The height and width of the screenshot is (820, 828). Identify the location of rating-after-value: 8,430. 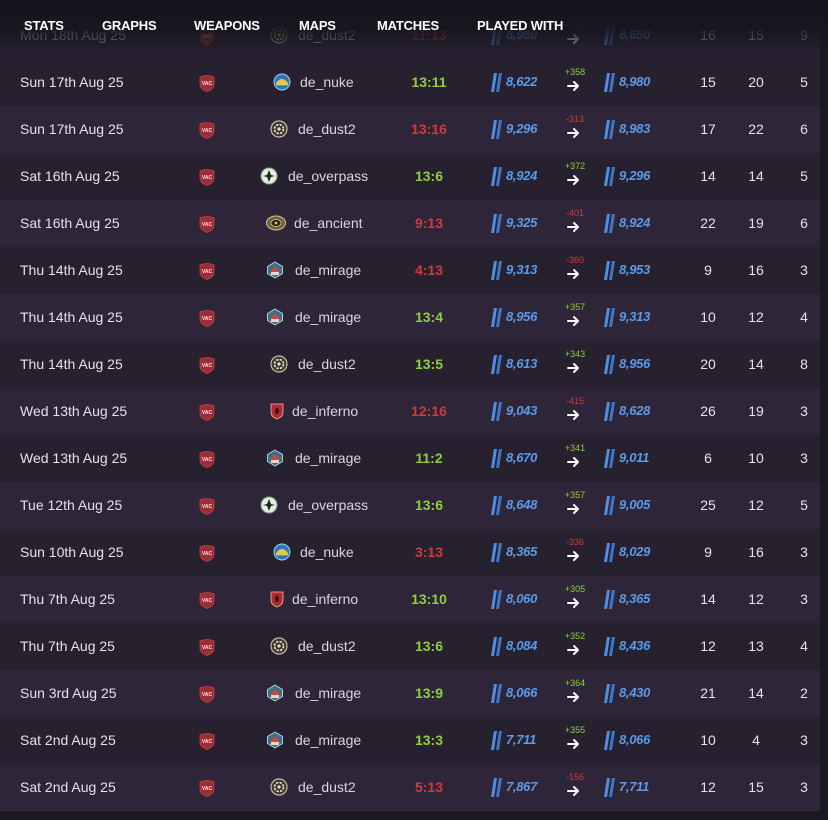
(635, 692).